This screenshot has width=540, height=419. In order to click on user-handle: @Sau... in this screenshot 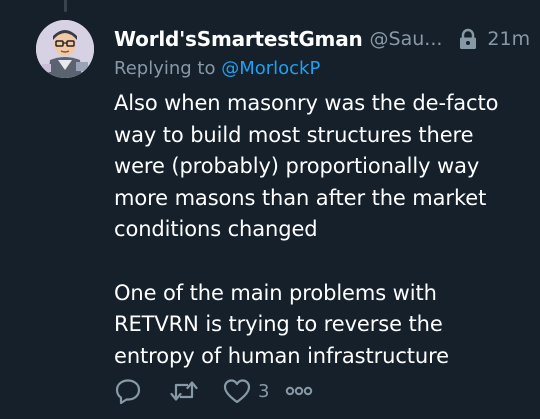, I will do `click(406, 39)`.